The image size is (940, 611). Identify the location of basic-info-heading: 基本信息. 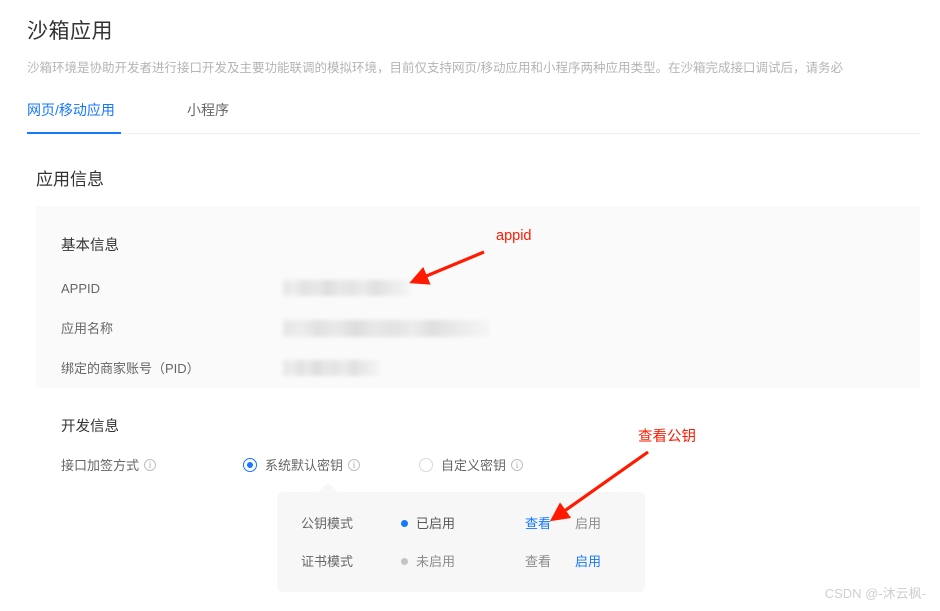
(90, 246).